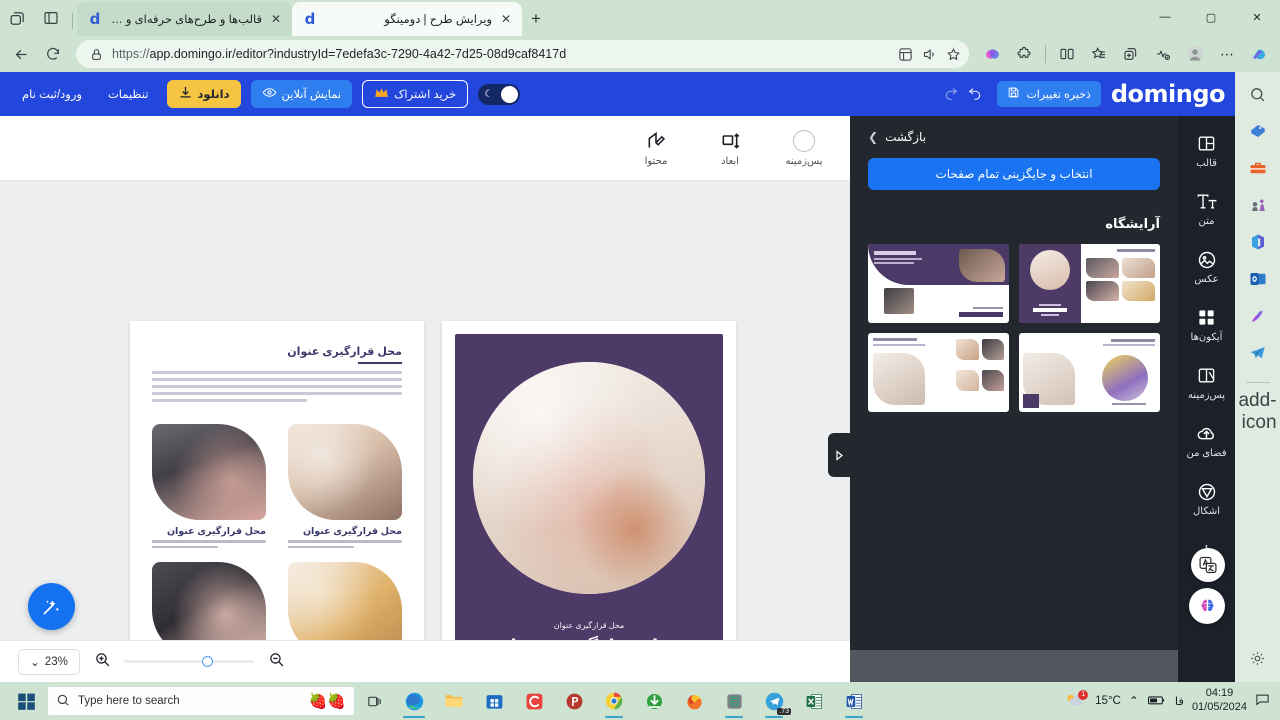 Image resolution: width=1280 pixels, height=720 pixels. I want to click on search-icon, so click(1258, 94).